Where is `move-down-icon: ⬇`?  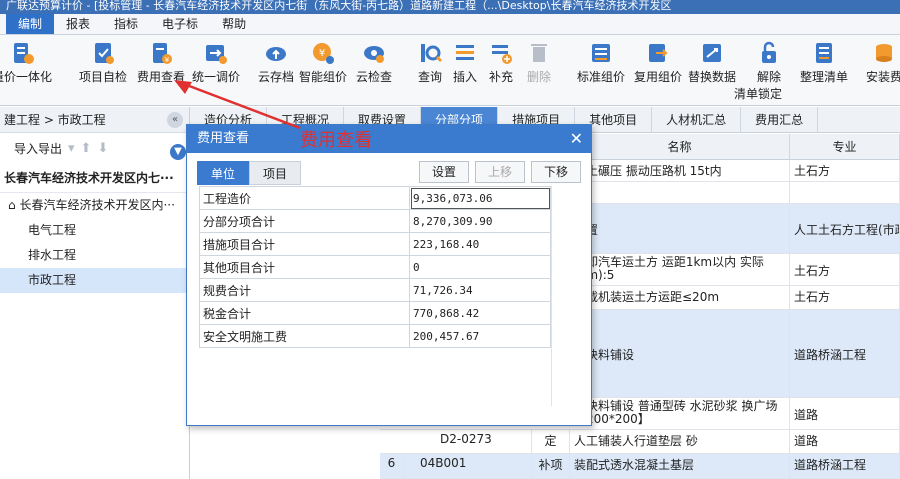 move-down-icon: ⬇ is located at coordinates (102, 148).